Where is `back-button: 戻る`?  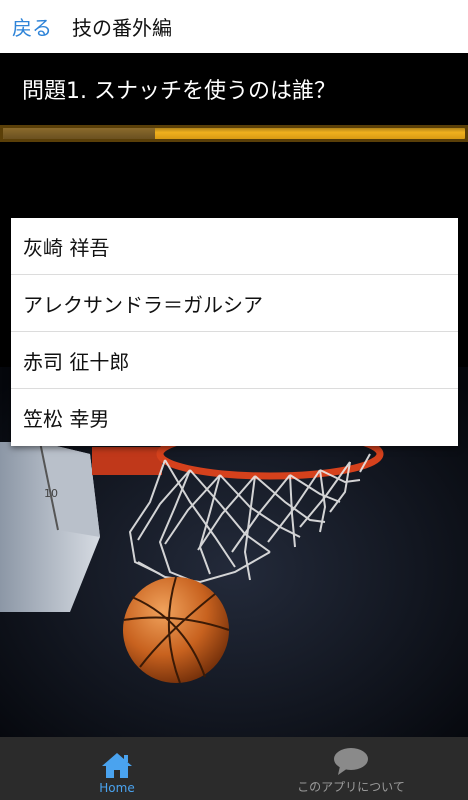 back-button: 戻る is located at coordinates (33, 26).